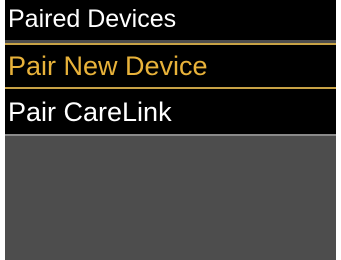  Describe the element at coordinates (92, 19) in the screenshot. I see `page-title: Paired Devices` at that location.